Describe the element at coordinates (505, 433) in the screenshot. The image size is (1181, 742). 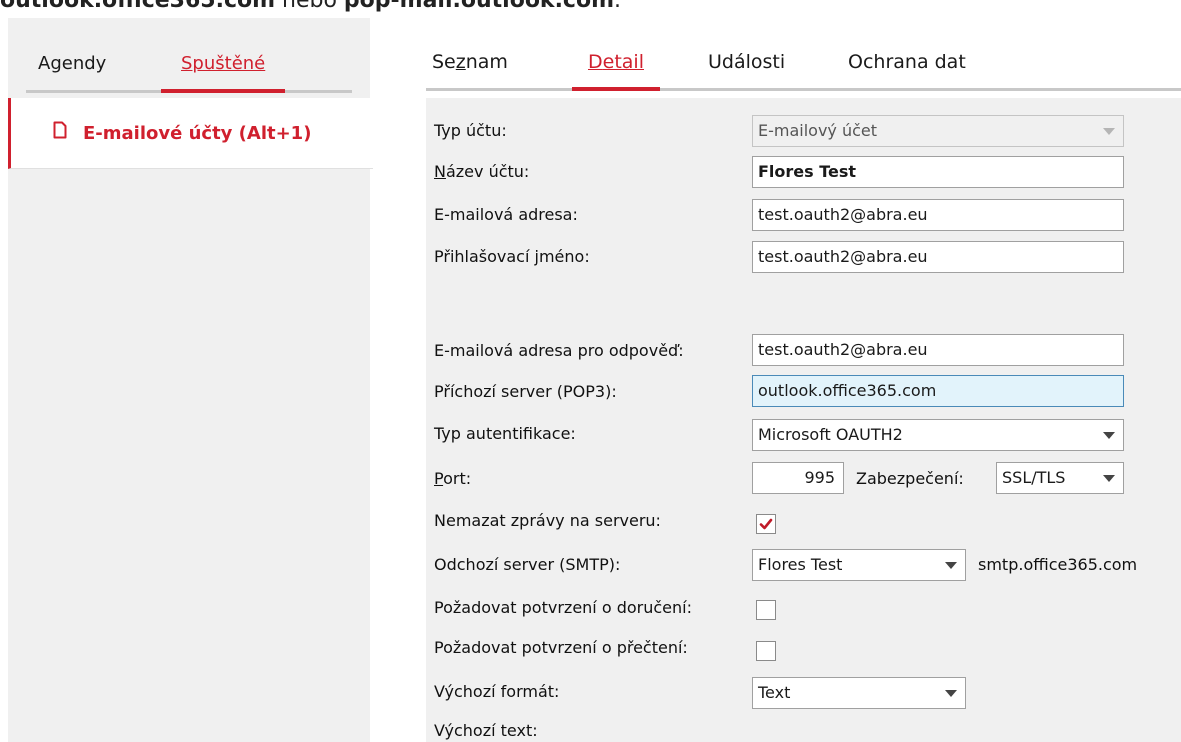
I see `auth-type-label: Typ autentifikace:` at that location.